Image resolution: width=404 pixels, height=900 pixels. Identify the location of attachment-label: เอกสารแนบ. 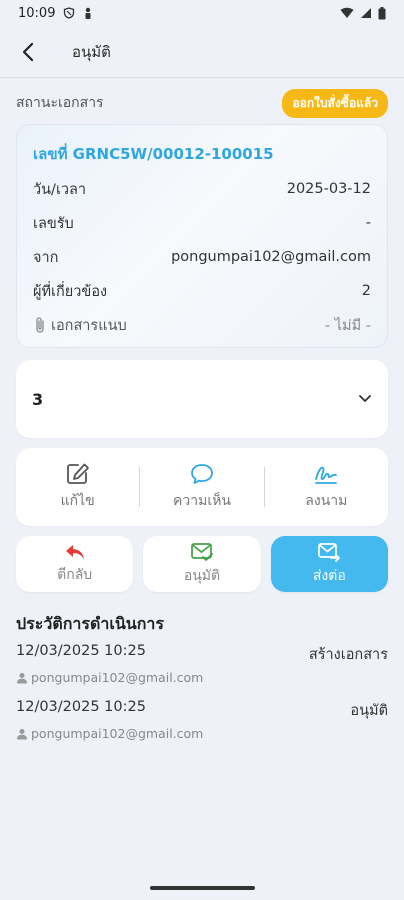
(89, 325).